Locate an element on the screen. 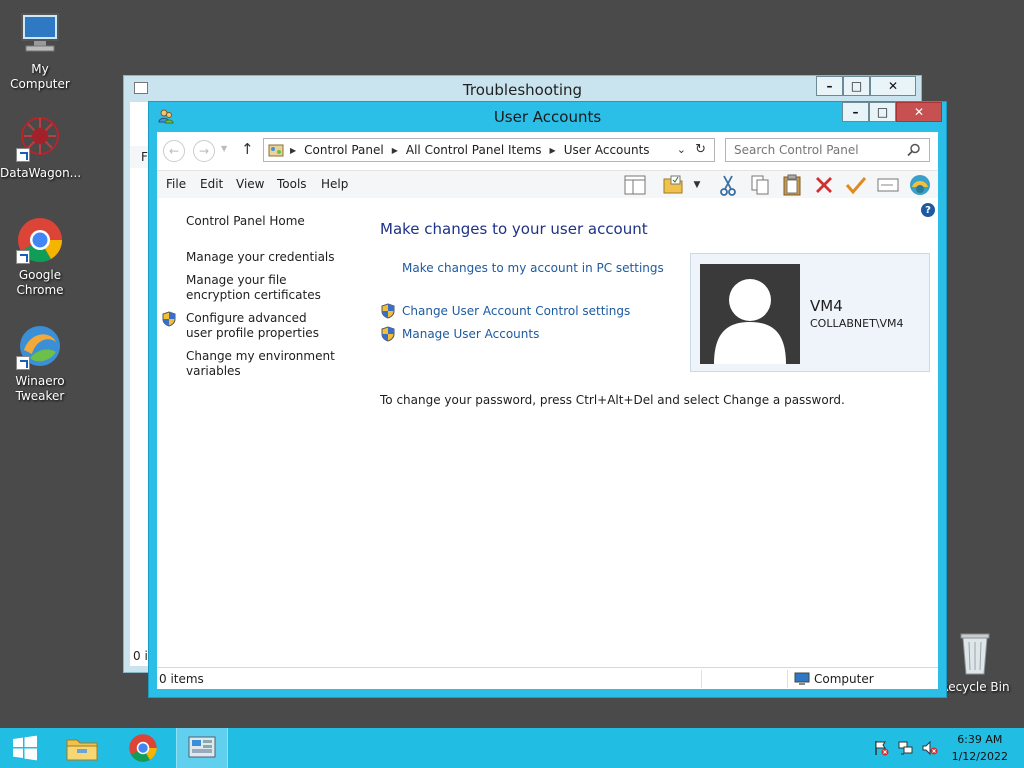 This screenshot has width=1024, height=768. window-title: Troubleshooting is located at coordinates (522, 90).